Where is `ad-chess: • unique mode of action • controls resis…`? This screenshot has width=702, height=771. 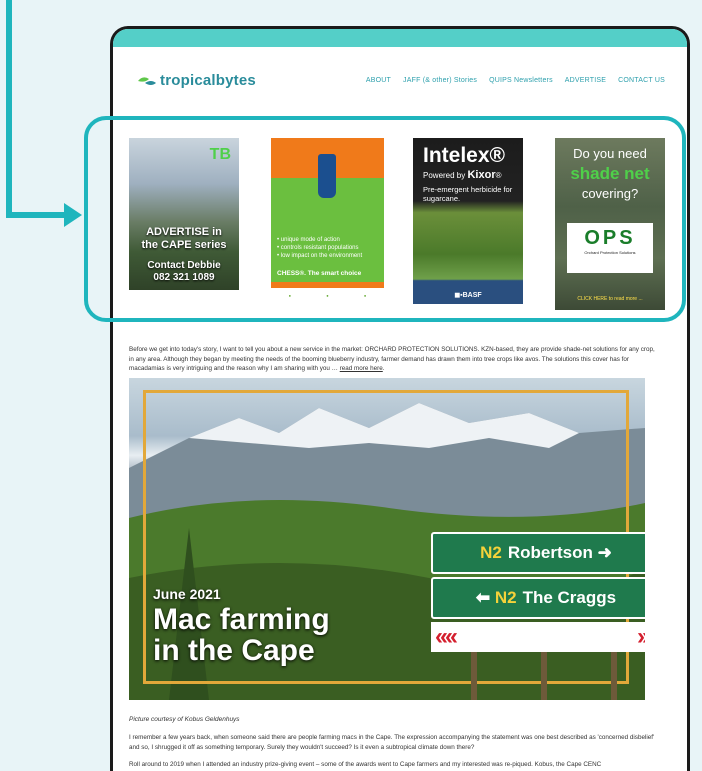 ad-chess: • unique mode of action • controls resis… is located at coordinates (327, 220).